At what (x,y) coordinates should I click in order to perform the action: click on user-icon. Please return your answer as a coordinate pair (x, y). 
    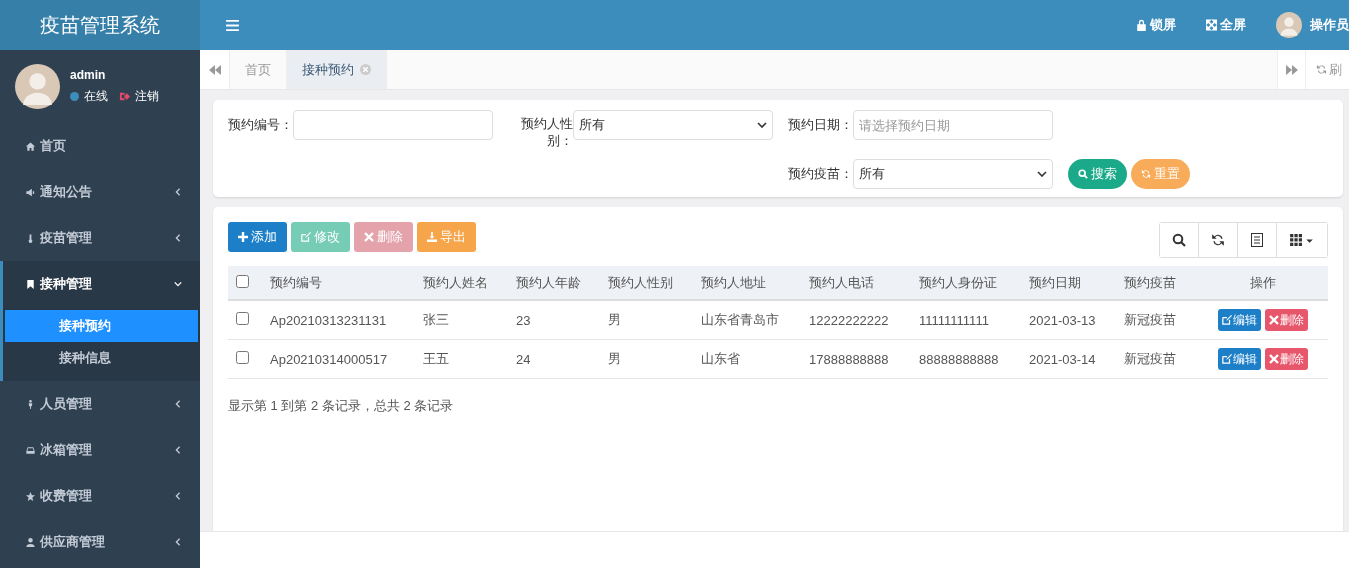
    Looking at the image, I should click on (30, 542).